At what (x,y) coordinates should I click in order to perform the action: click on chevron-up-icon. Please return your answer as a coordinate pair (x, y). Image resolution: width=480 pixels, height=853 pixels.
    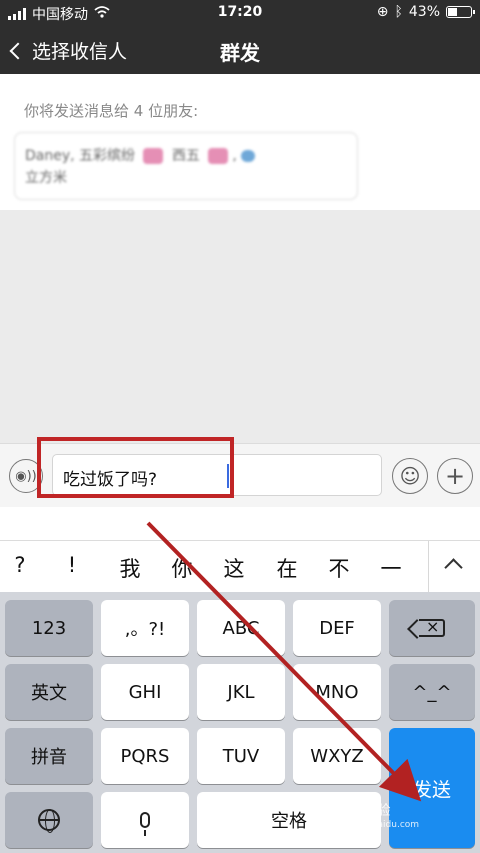
    Looking at the image, I should click on (453, 567).